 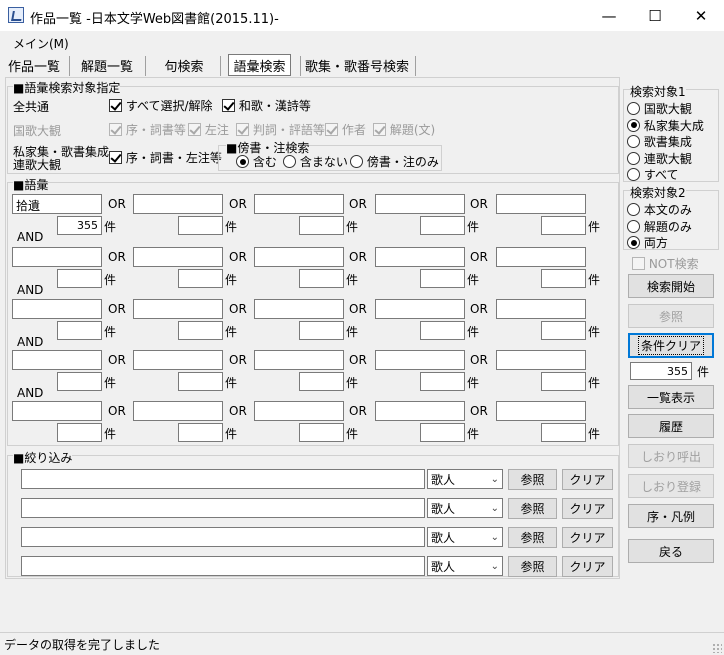 What do you see at coordinates (665, 125) in the screenshot?
I see `target1-option: 私家集大成` at bounding box center [665, 125].